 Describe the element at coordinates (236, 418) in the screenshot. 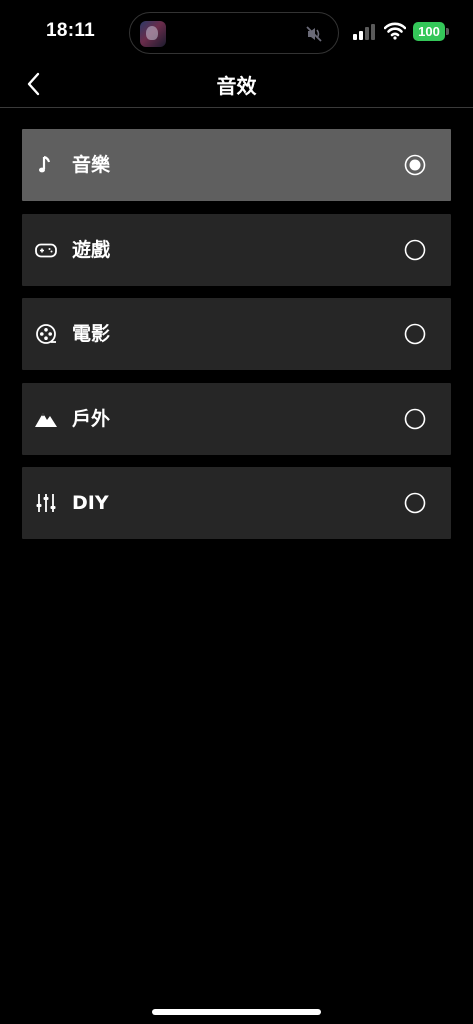

I see `option-outdoor: 戶外` at that location.